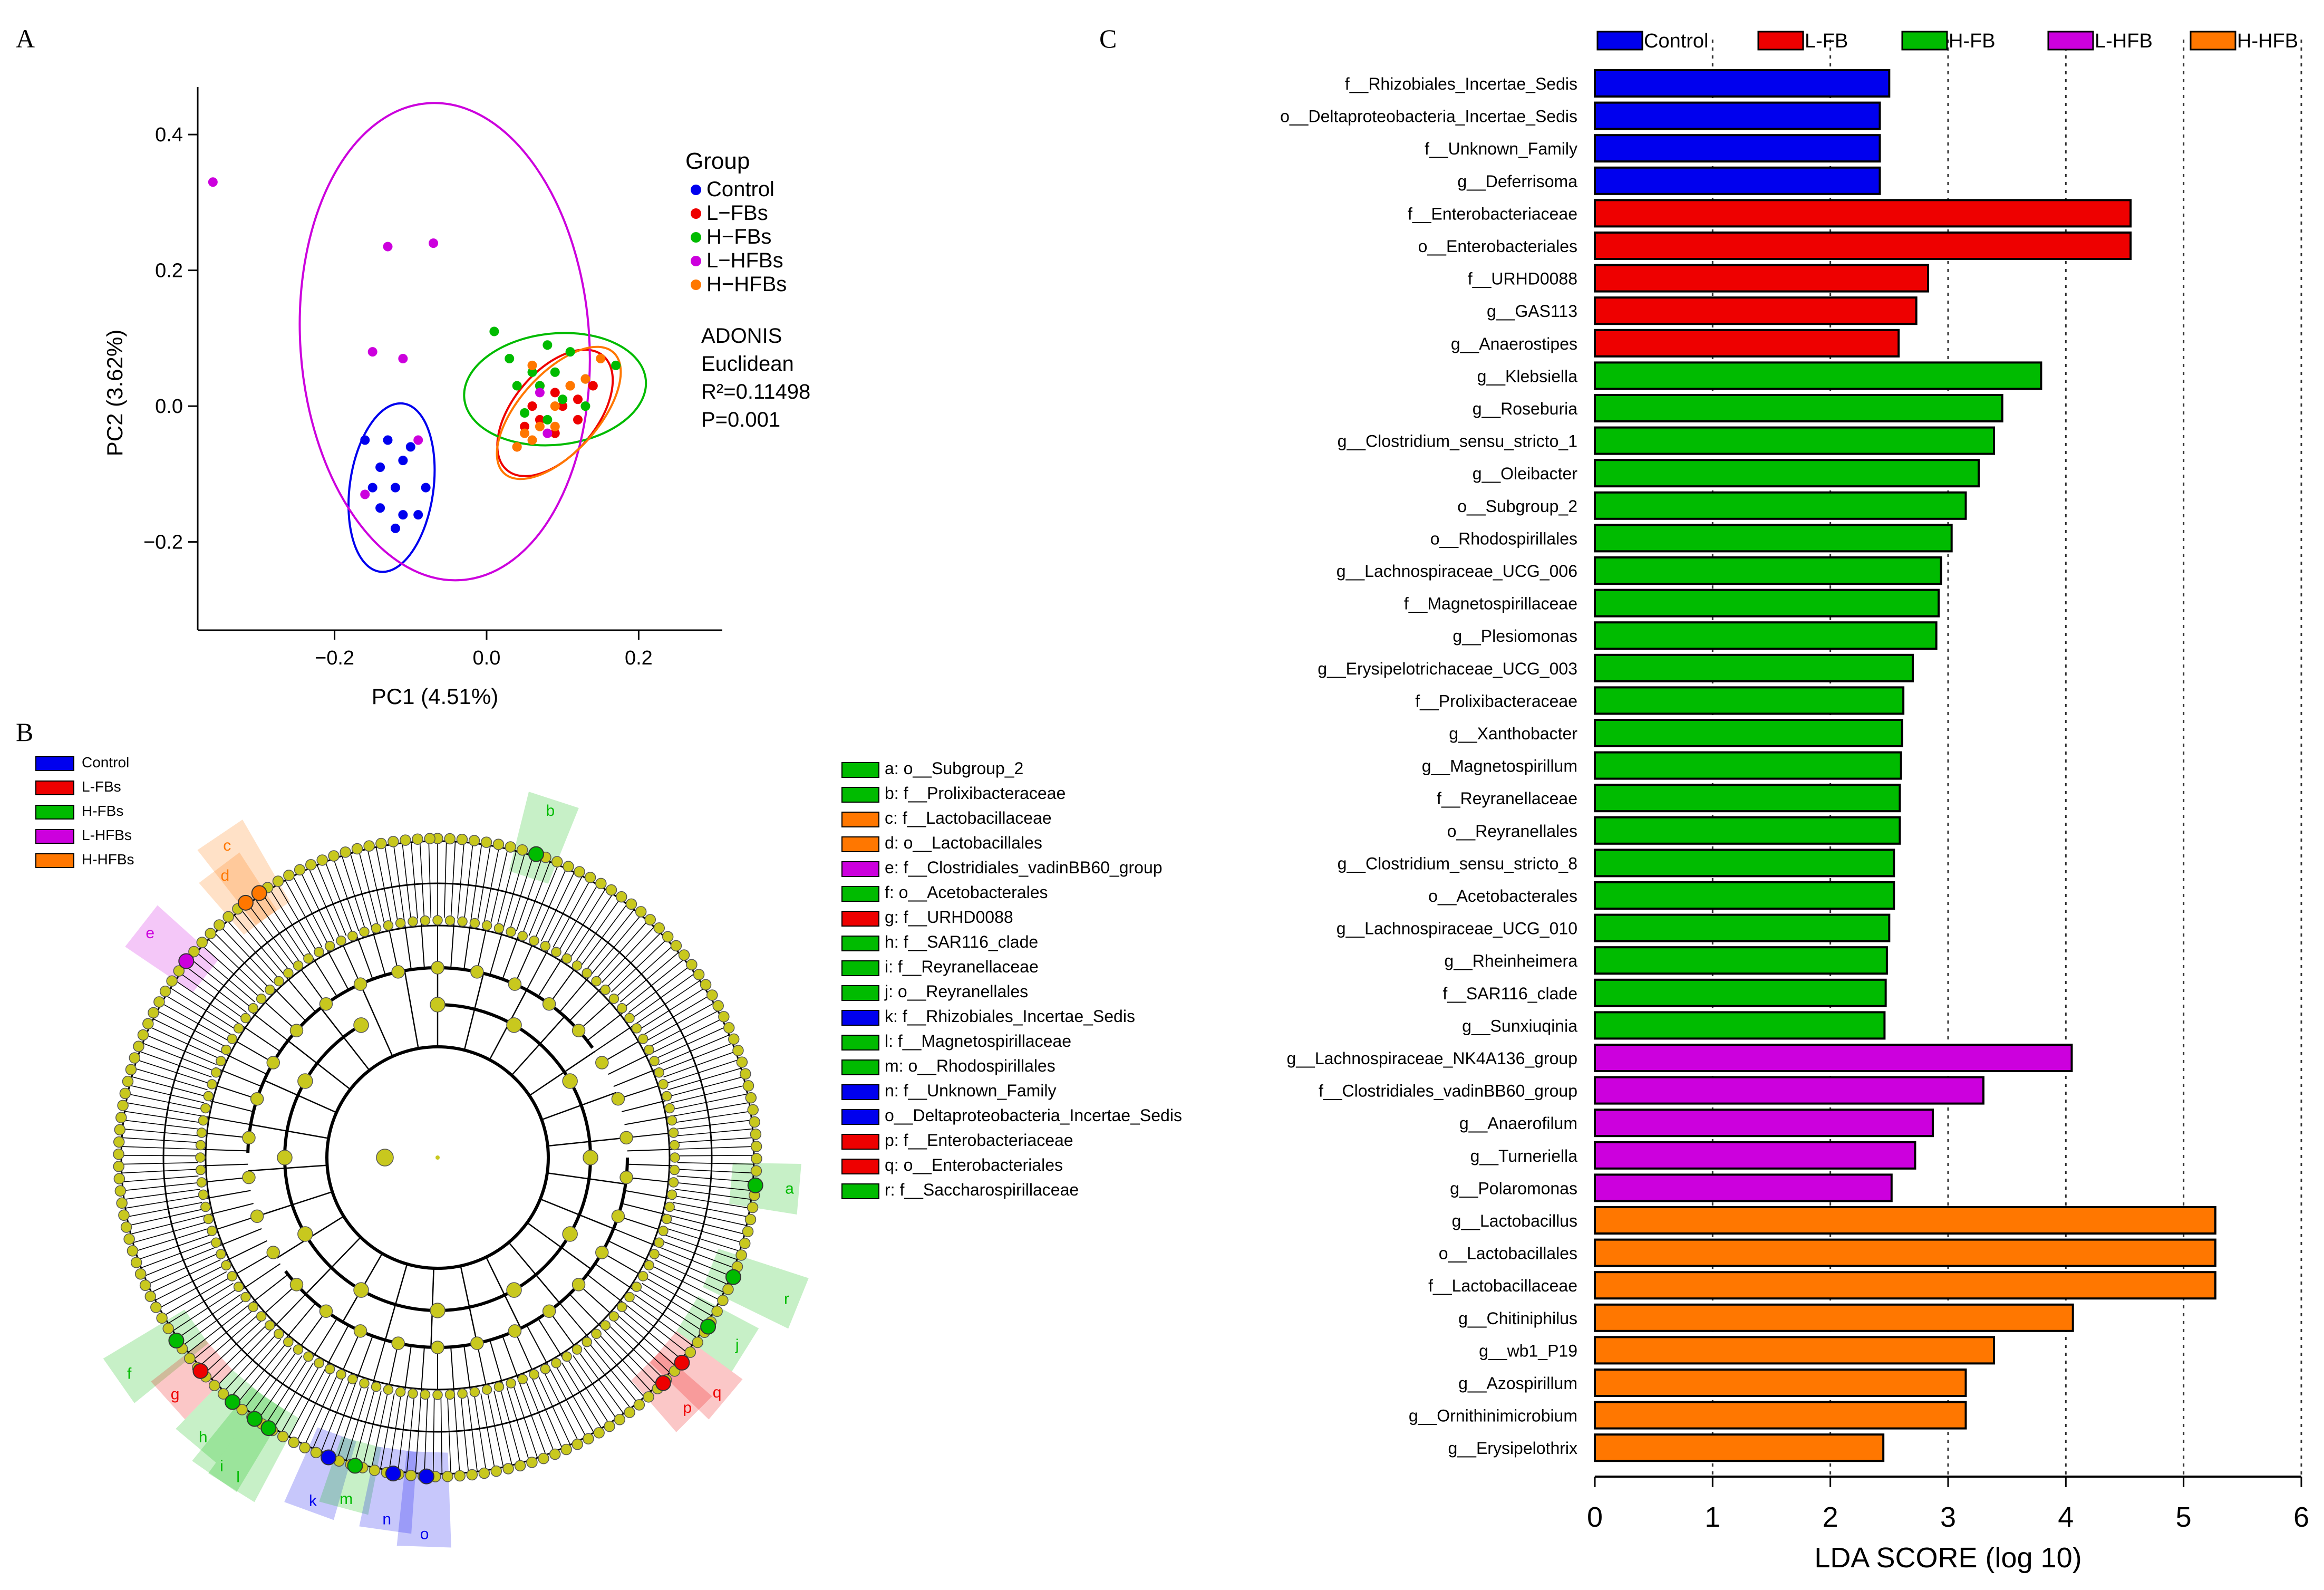 This screenshot has height=1590, width=2324. Describe the element at coordinates (949, 918) in the screenshot. I see `taxa-legend-label-g: g: f__URHD0088` at that location.